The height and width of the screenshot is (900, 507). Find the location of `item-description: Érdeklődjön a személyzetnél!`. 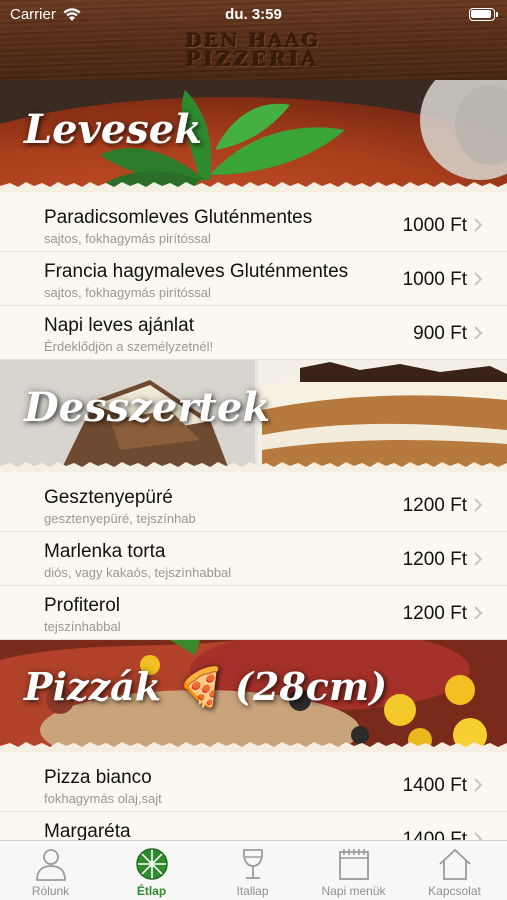

item-description: Érdeklődjön a személyzetnél! is located at coordinates (129, 346).